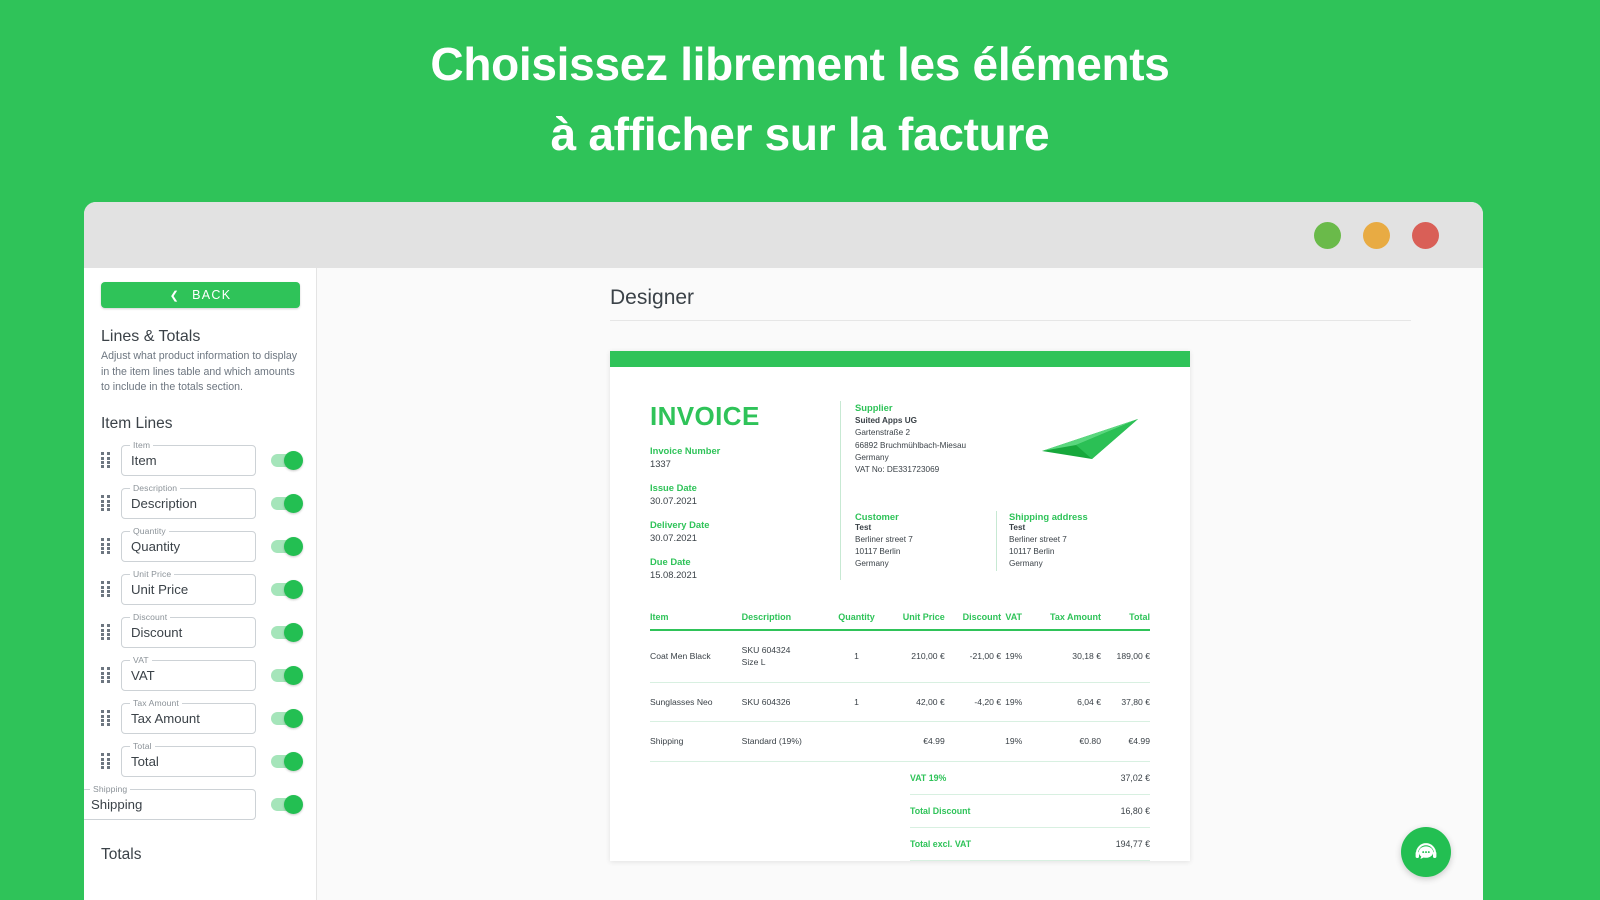 The height and width of the screenshot is (900, 1600). What do you see at coordinates (212, 295) in the screenshot?
I see `back-button-label: BACK` at bounding box center [212, 295].